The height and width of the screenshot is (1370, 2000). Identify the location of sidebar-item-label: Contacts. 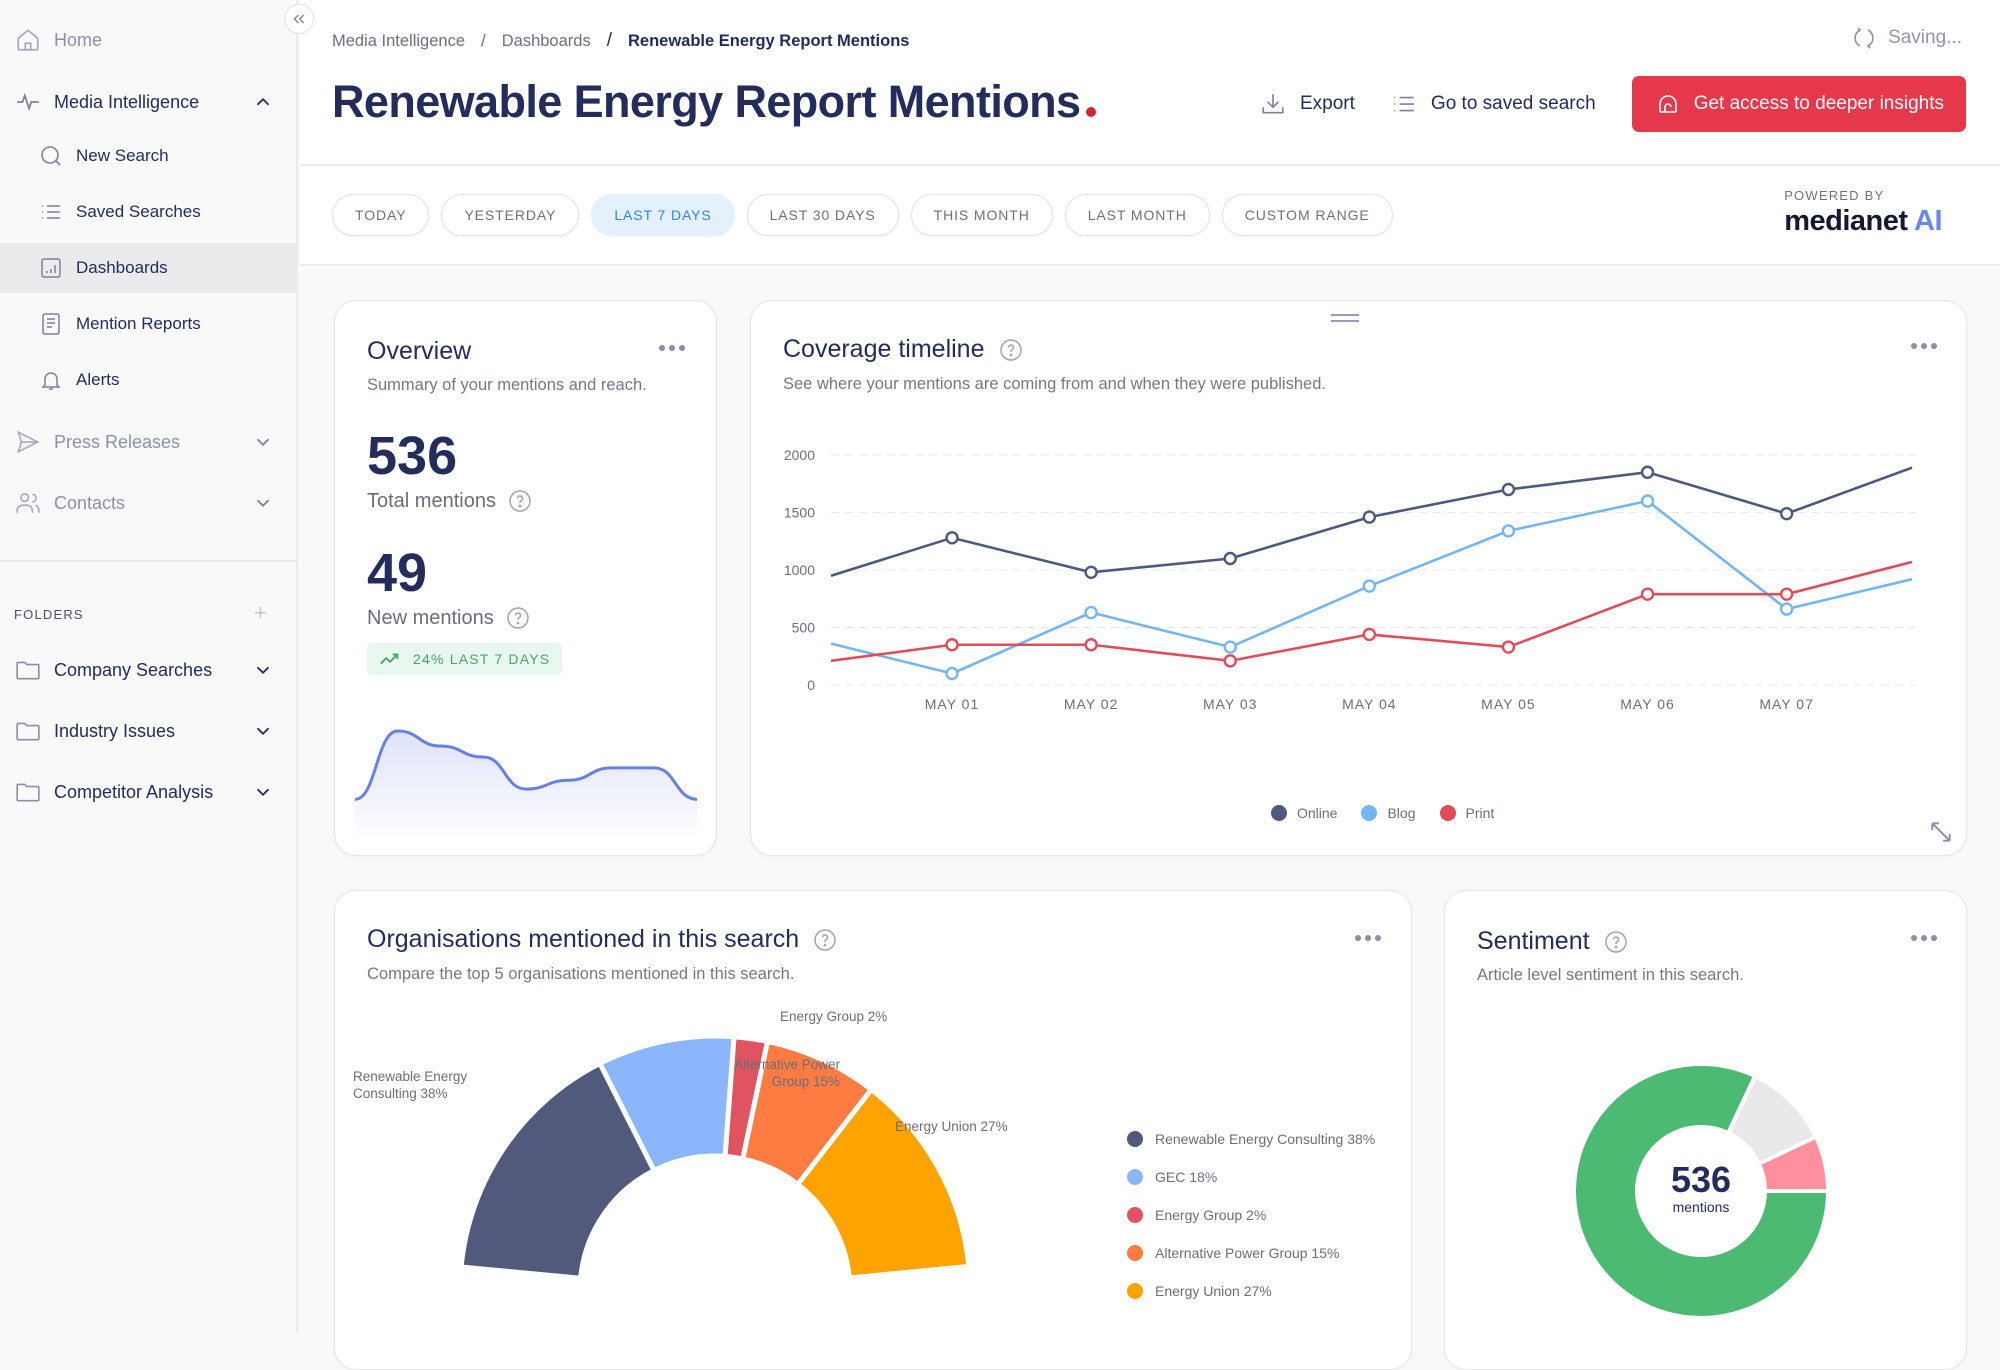
(90, 502).